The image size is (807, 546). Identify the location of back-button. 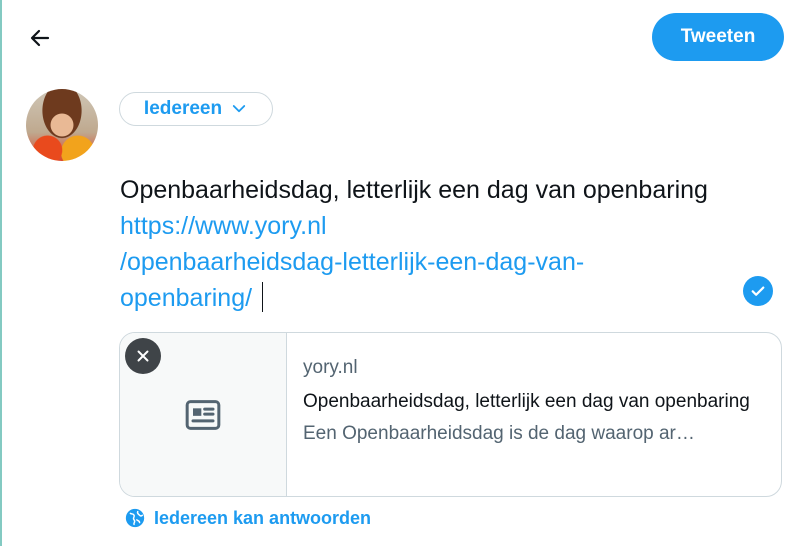
(40, 38).